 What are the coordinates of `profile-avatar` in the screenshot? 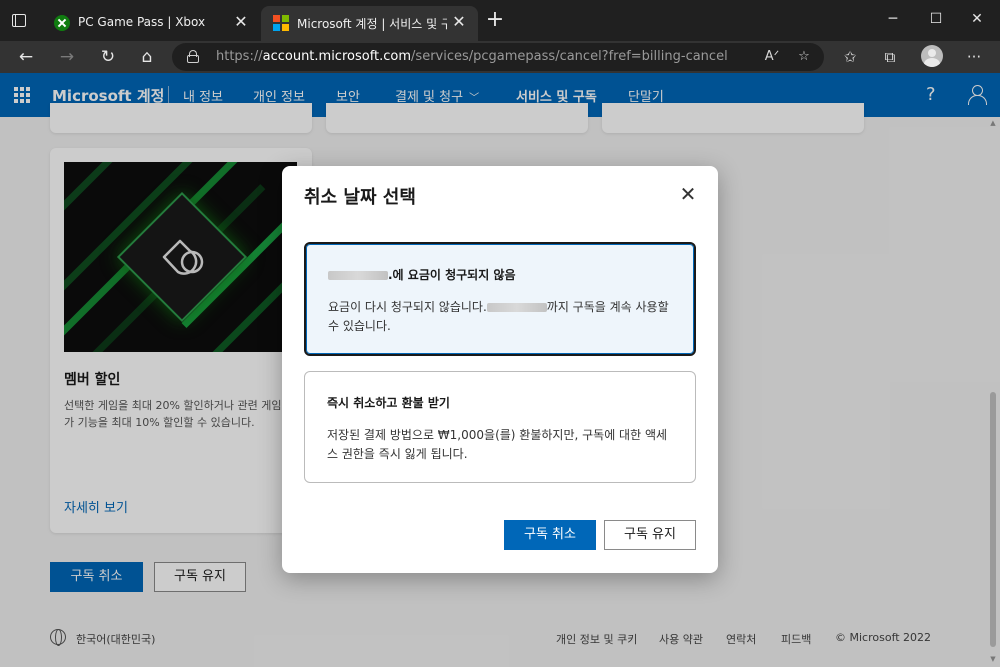 It's located at (932, 56).